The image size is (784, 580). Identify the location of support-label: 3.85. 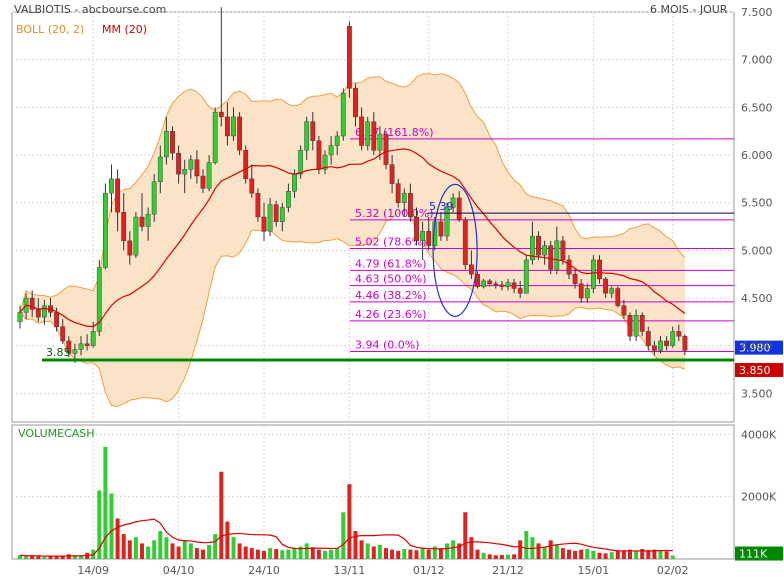
(58, 352).